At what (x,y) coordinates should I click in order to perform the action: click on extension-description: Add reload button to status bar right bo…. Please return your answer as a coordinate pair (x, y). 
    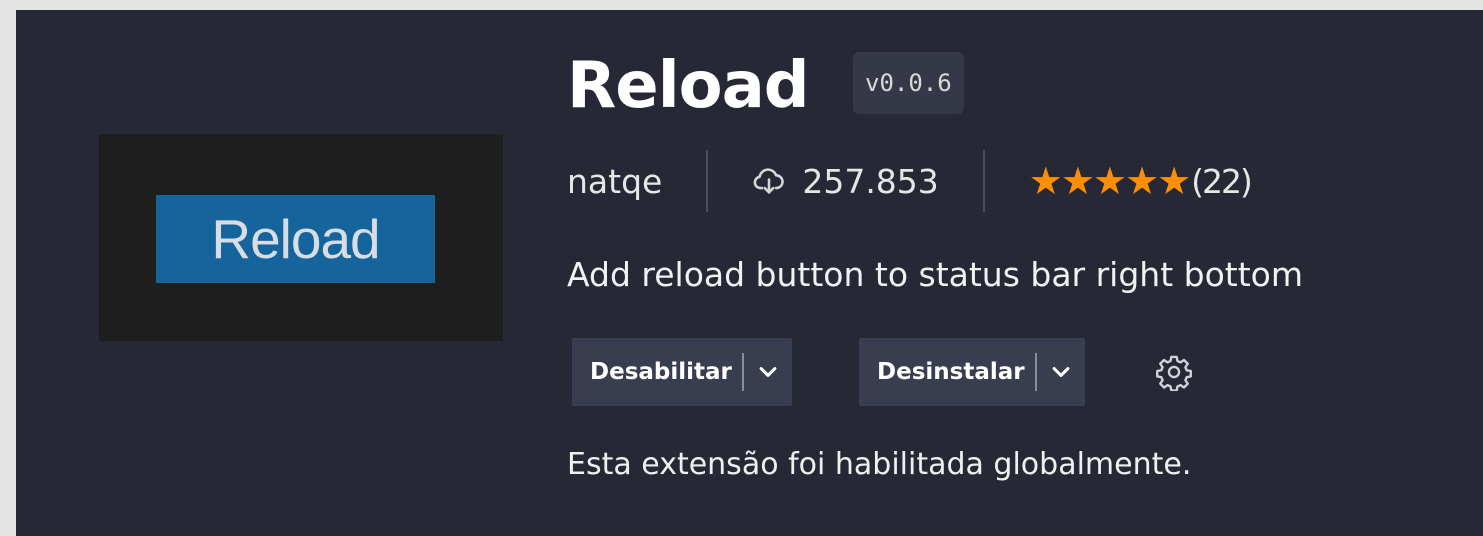
    Looking at the image, I should click on (935, 274).